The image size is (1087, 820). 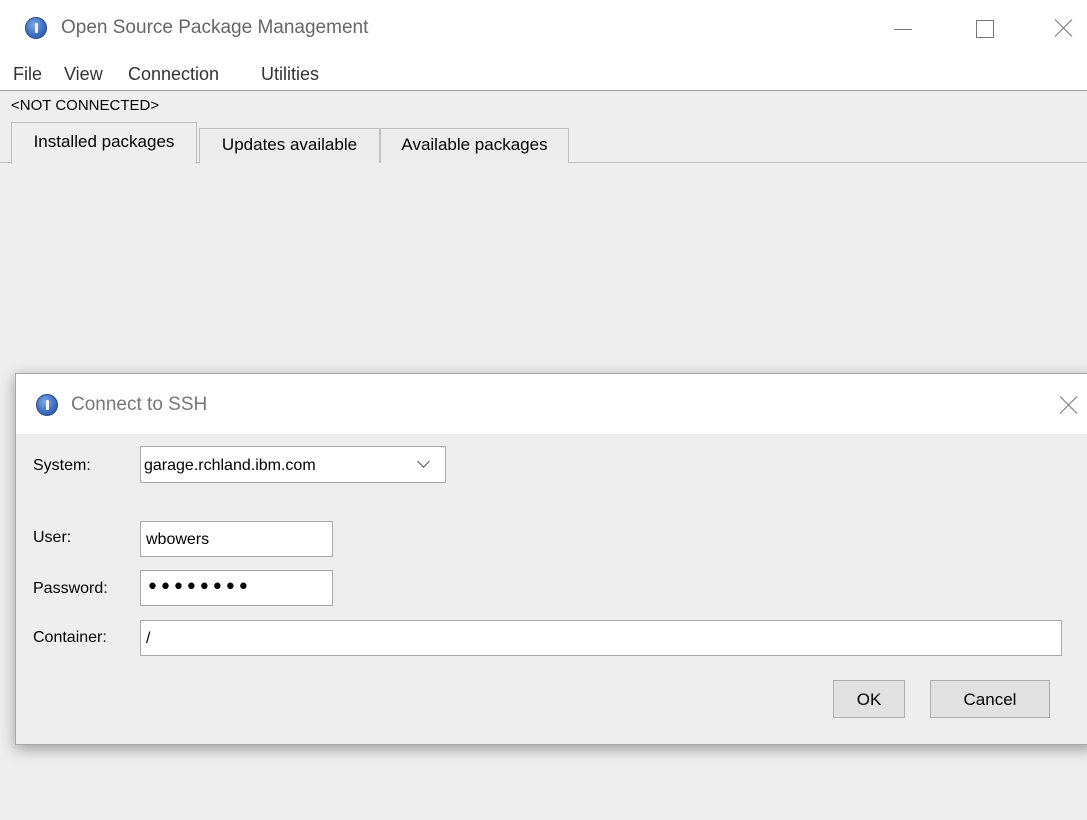 I want to click on system-label: System:, so click(x=62, y=465).